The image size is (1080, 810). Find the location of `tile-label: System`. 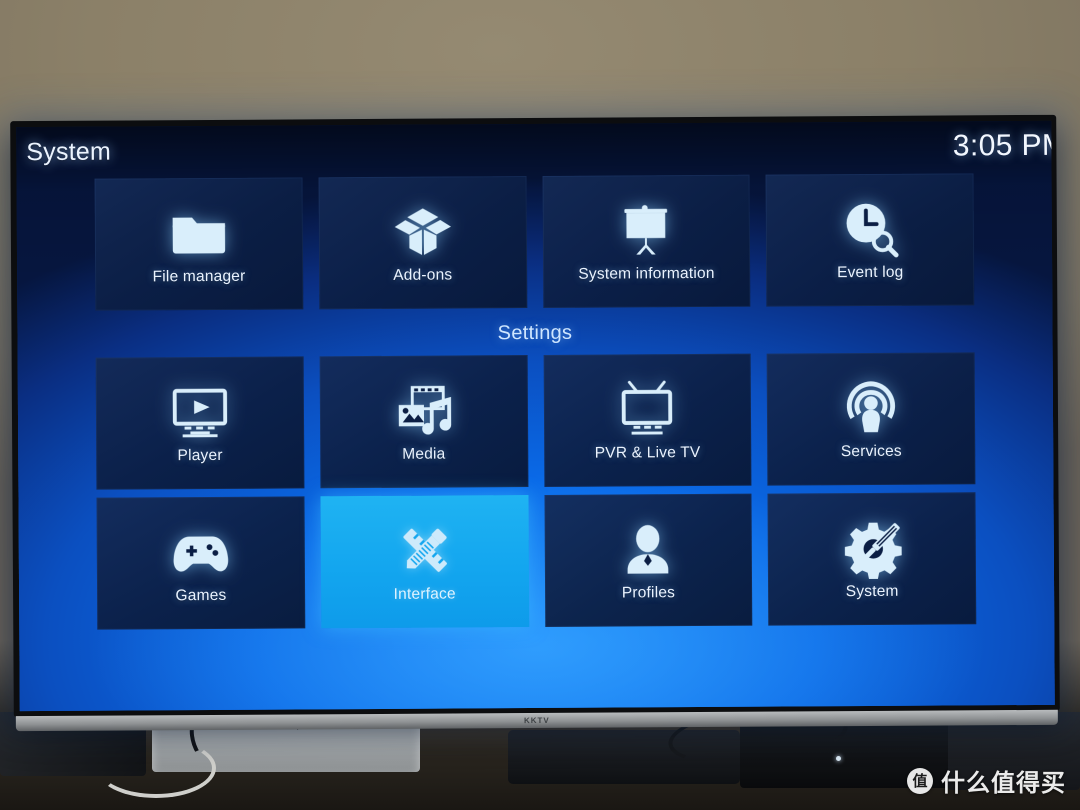

tile-label: System is located at coordinates (872, 591).